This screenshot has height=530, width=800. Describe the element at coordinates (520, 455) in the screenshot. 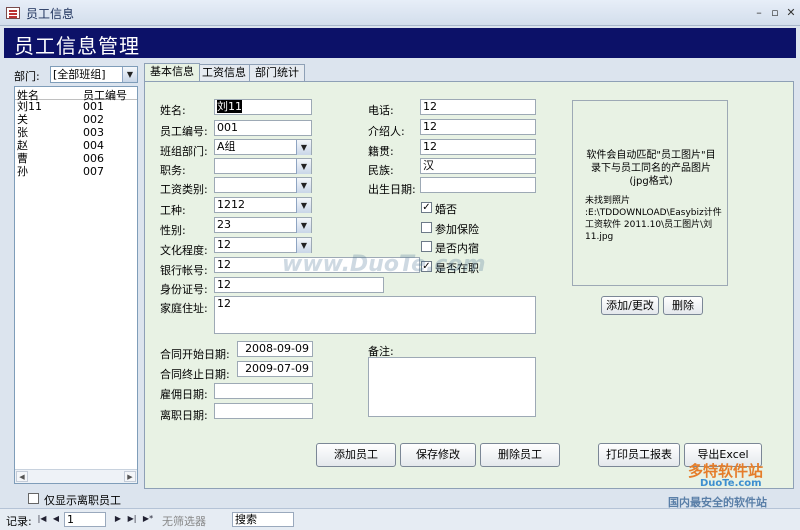

I see `delete-employee-button: 删除员工` at that location.